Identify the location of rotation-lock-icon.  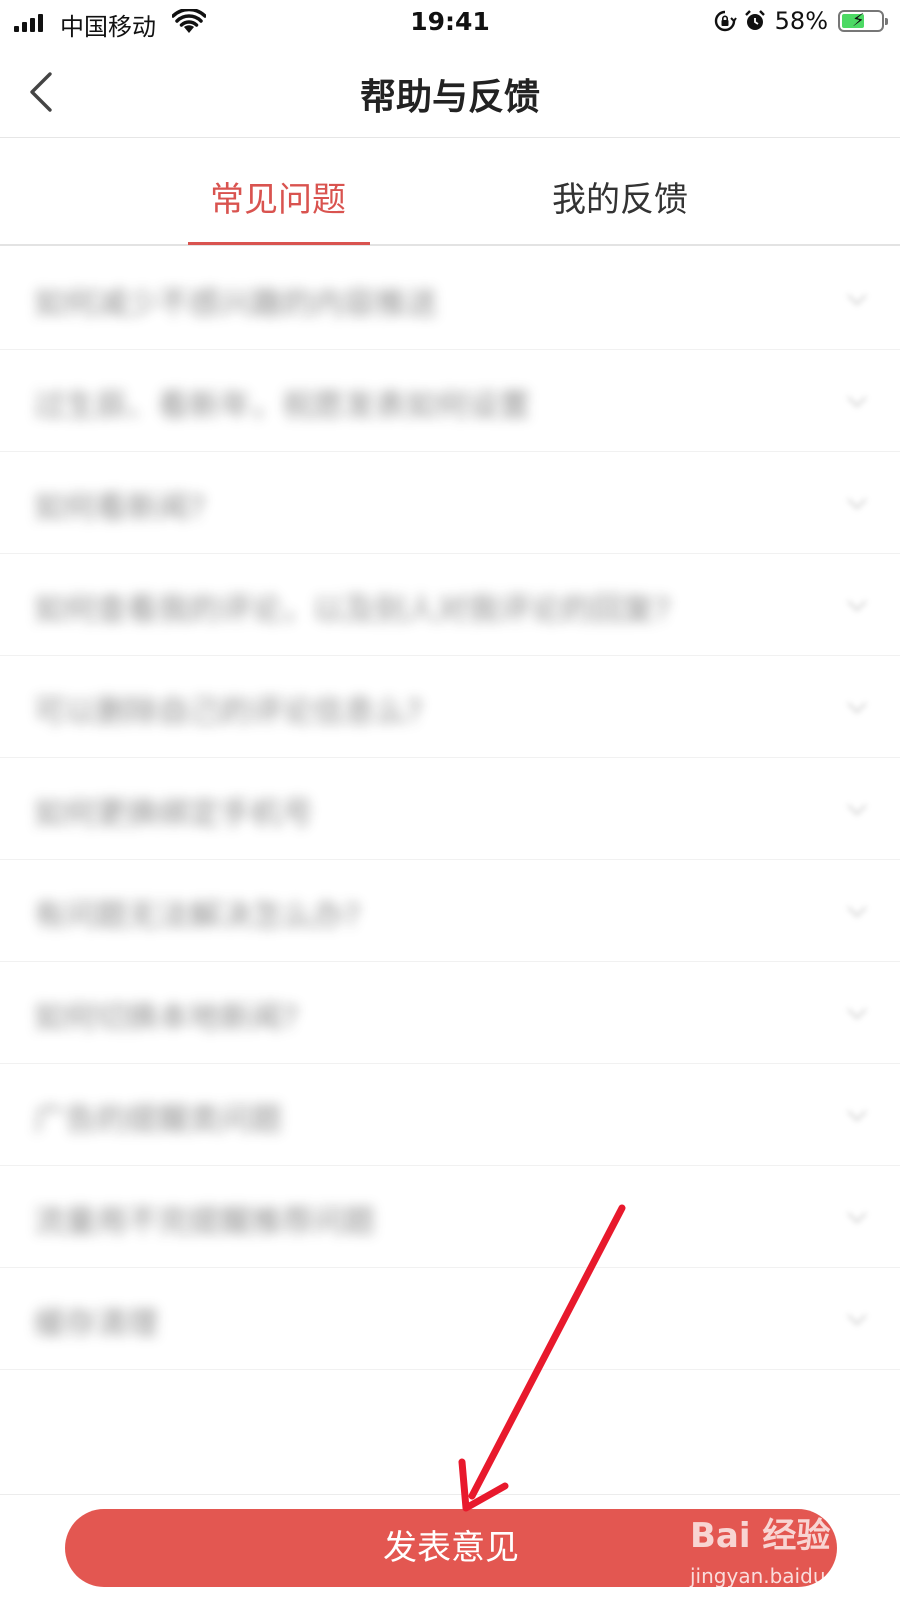
(725, 21).